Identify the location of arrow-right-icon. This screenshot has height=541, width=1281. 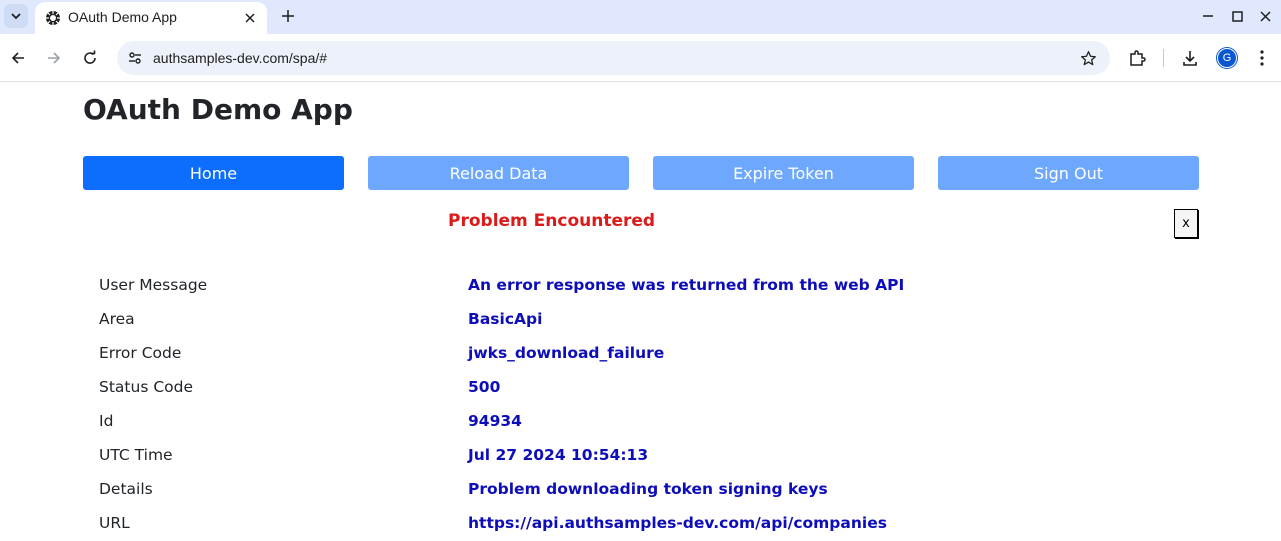
(54, 58).